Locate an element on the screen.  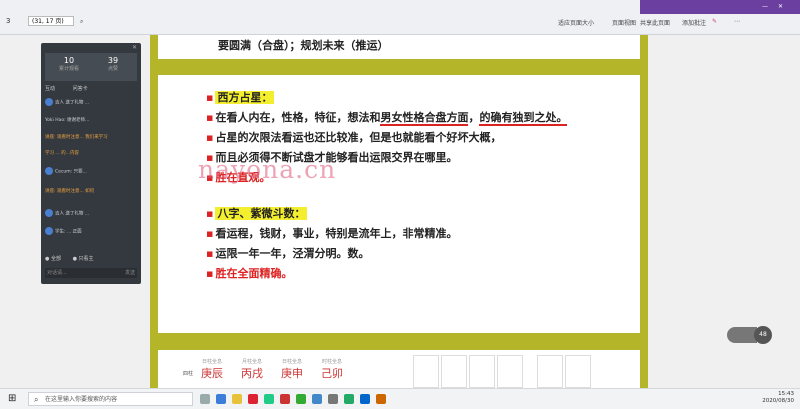
section2-title: 八字、紫微斗数： is located at coordinates (261, 213).